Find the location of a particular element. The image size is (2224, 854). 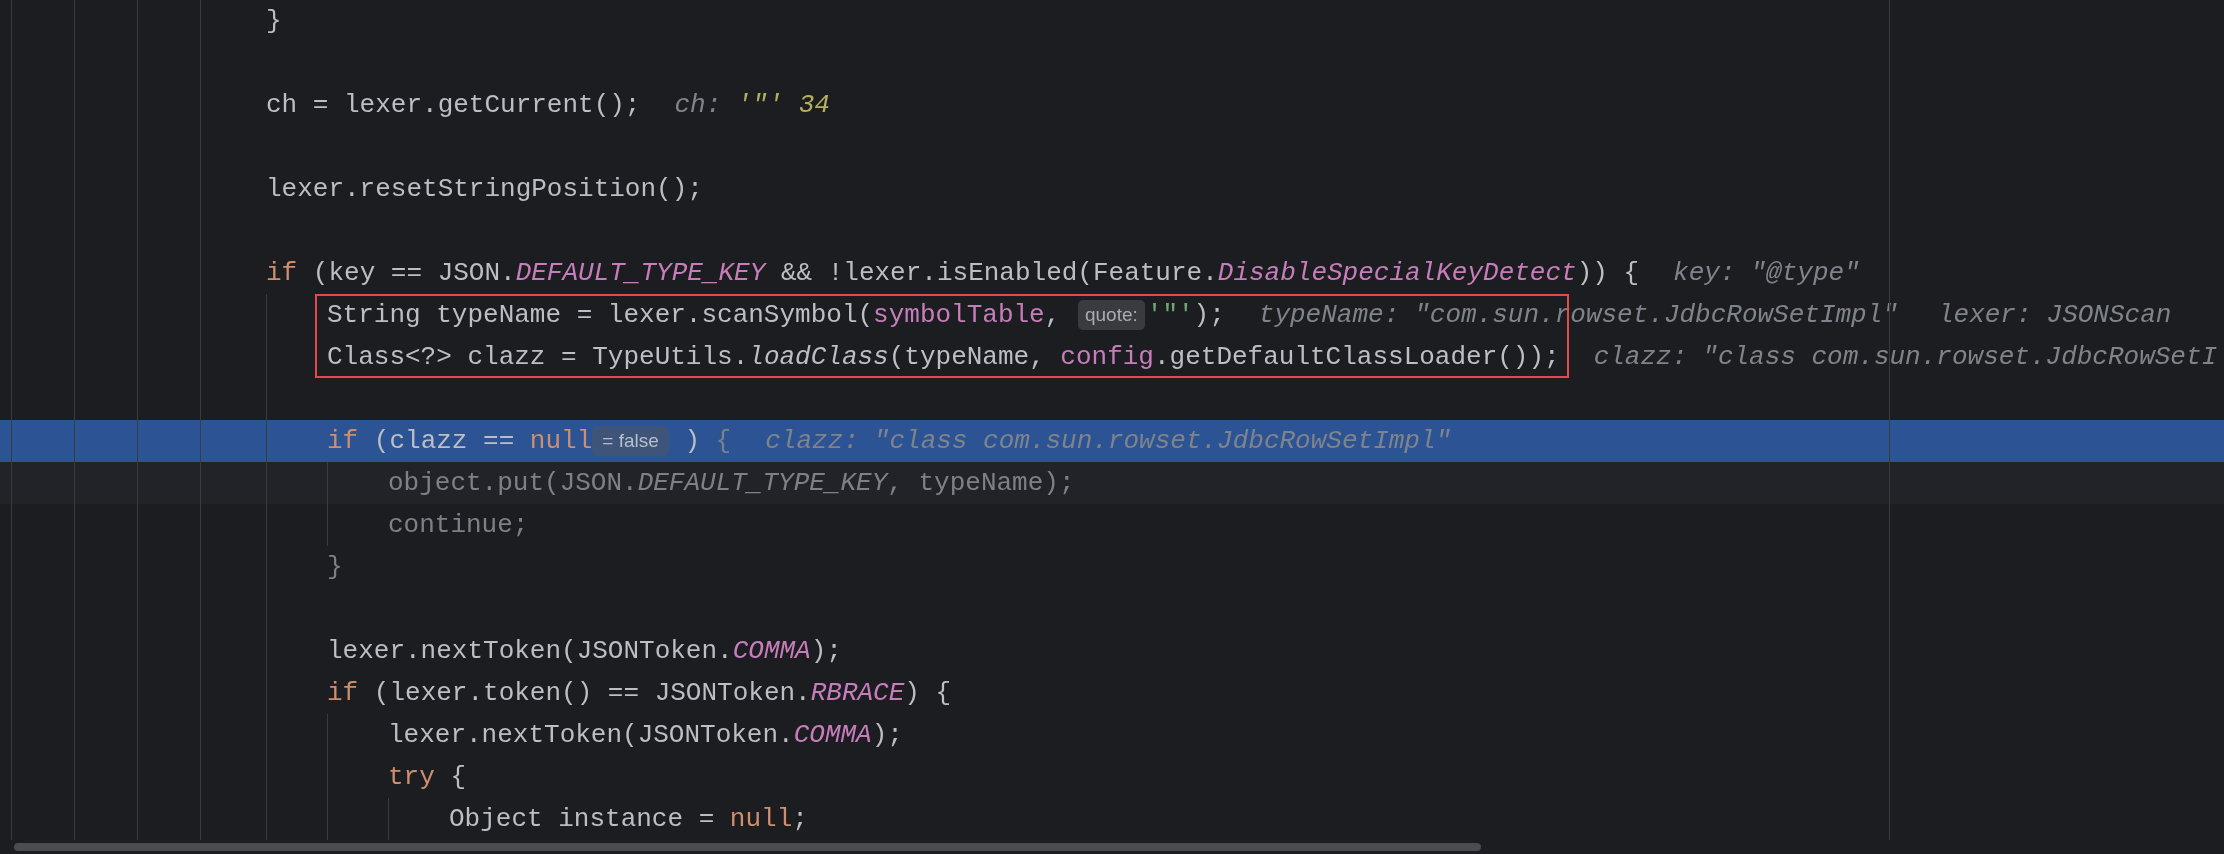

code-text: object.put(JSON.DEFAULT_TYPE_KEY, typeName); is located at coordinates (731, 483).